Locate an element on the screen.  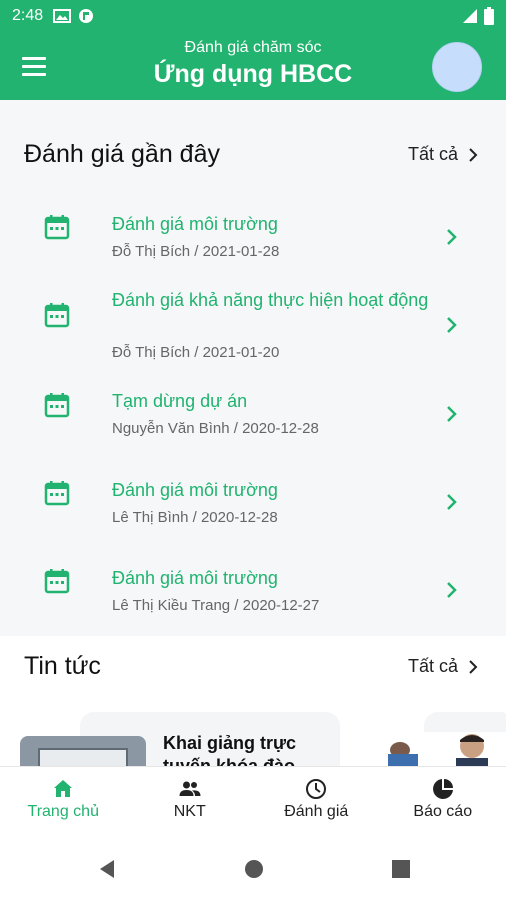
app-bar: Đánh giá chăm sóc Ứng dụng HBCC is located at coordinates (253, 66).